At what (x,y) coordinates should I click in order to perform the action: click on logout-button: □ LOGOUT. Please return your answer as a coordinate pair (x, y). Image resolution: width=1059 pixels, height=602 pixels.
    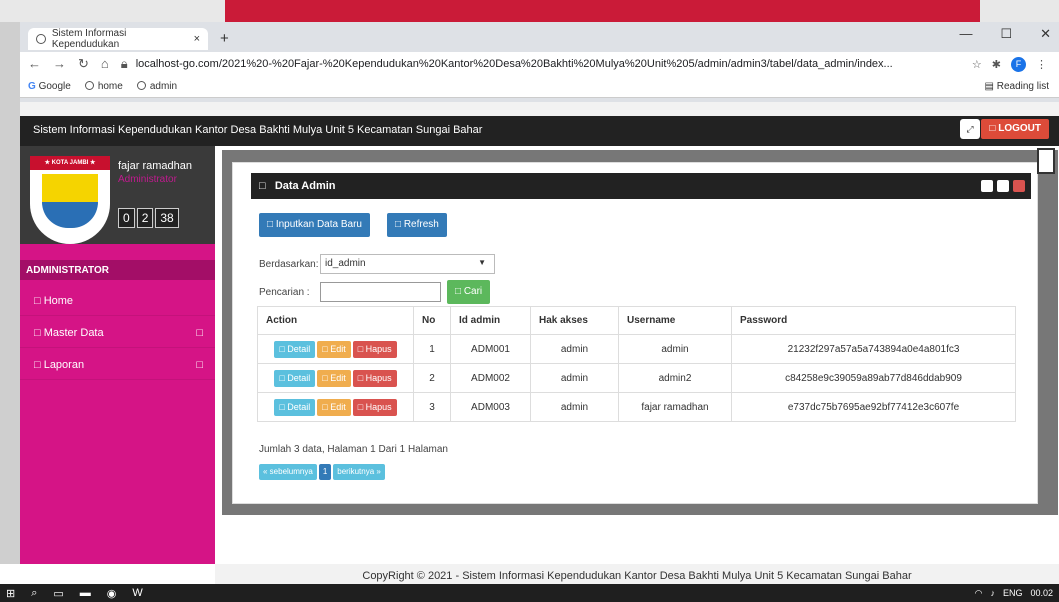
    Looking at the image, I should click on (1015, 129).